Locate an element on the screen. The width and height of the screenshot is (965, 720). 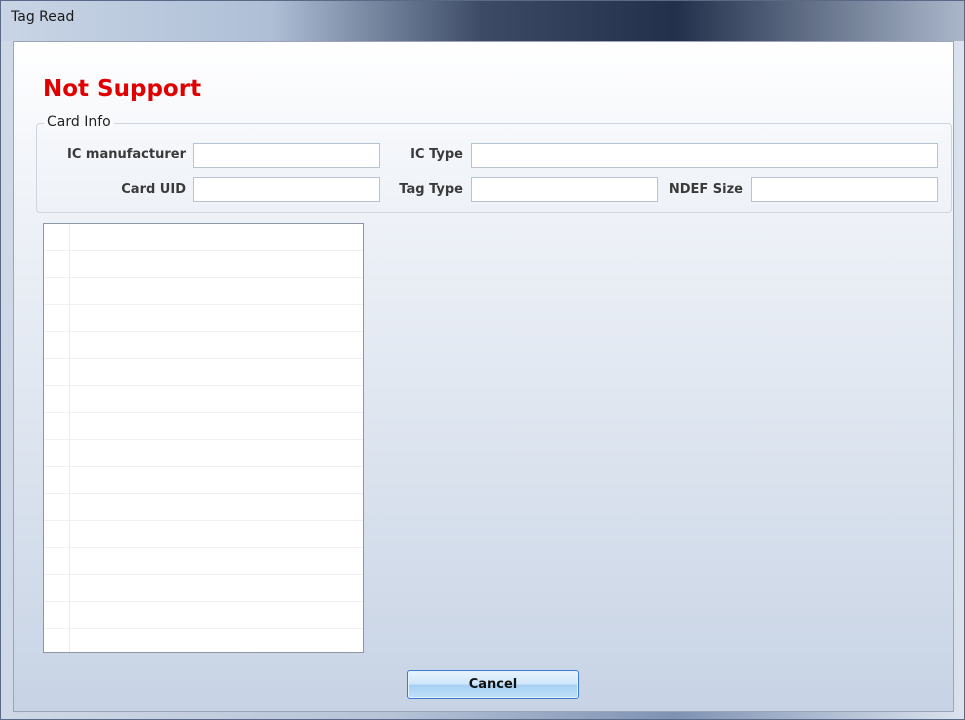
ic-manufacturer-label: IC manufacturer is located at coordinates (126, 154).